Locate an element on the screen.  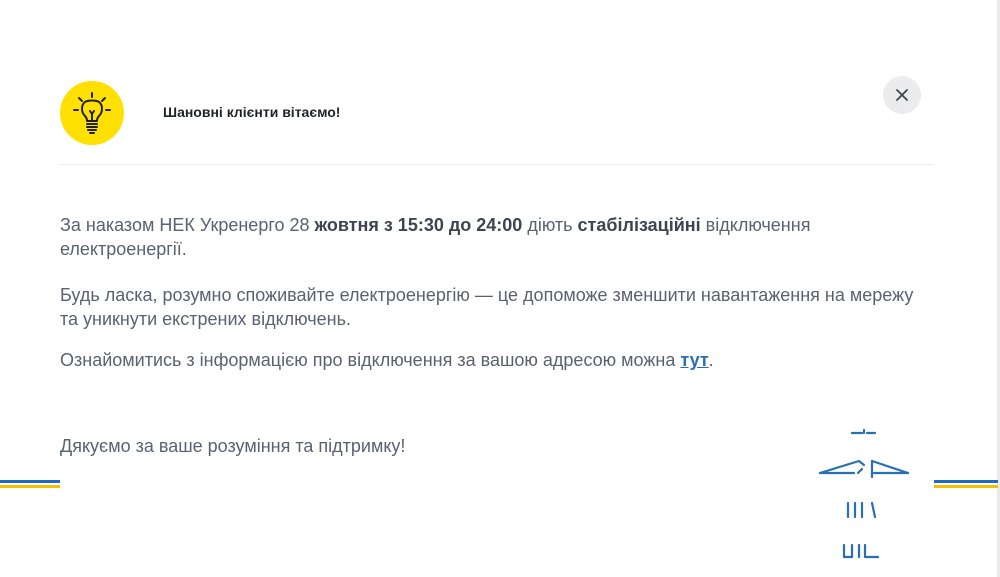
close-icon is located at coordinates (902, 95).